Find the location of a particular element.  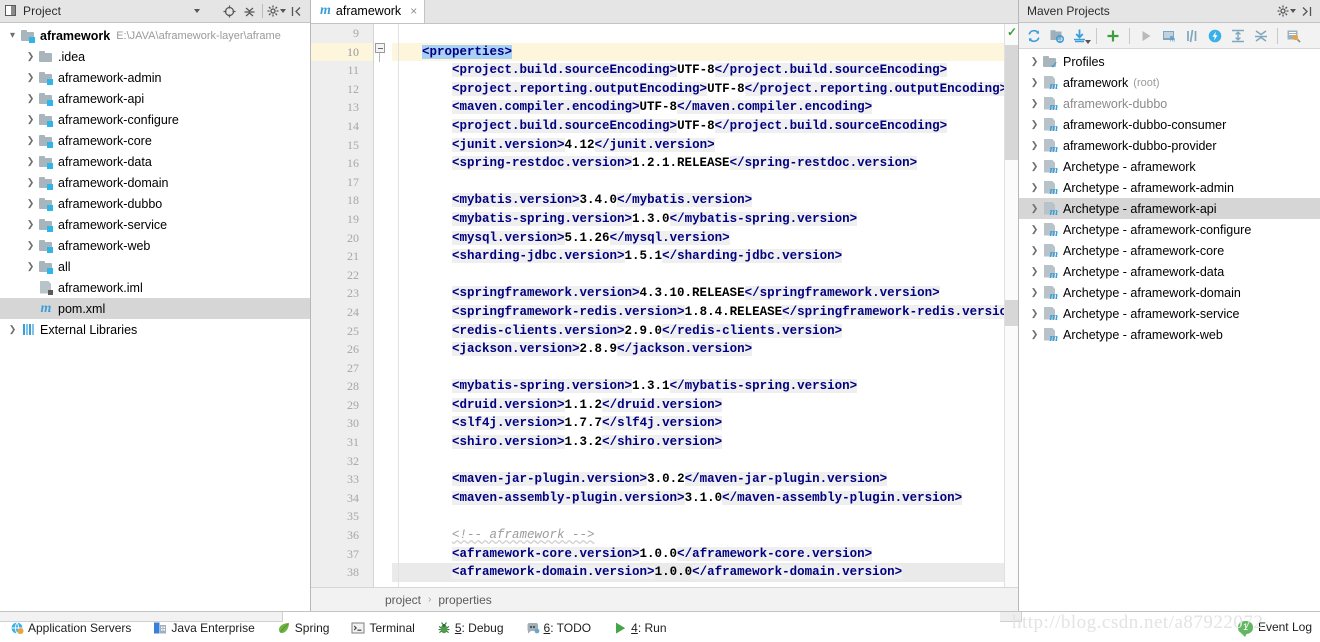

breadcrumb-item-project: project is located at coordinates (403, 600).